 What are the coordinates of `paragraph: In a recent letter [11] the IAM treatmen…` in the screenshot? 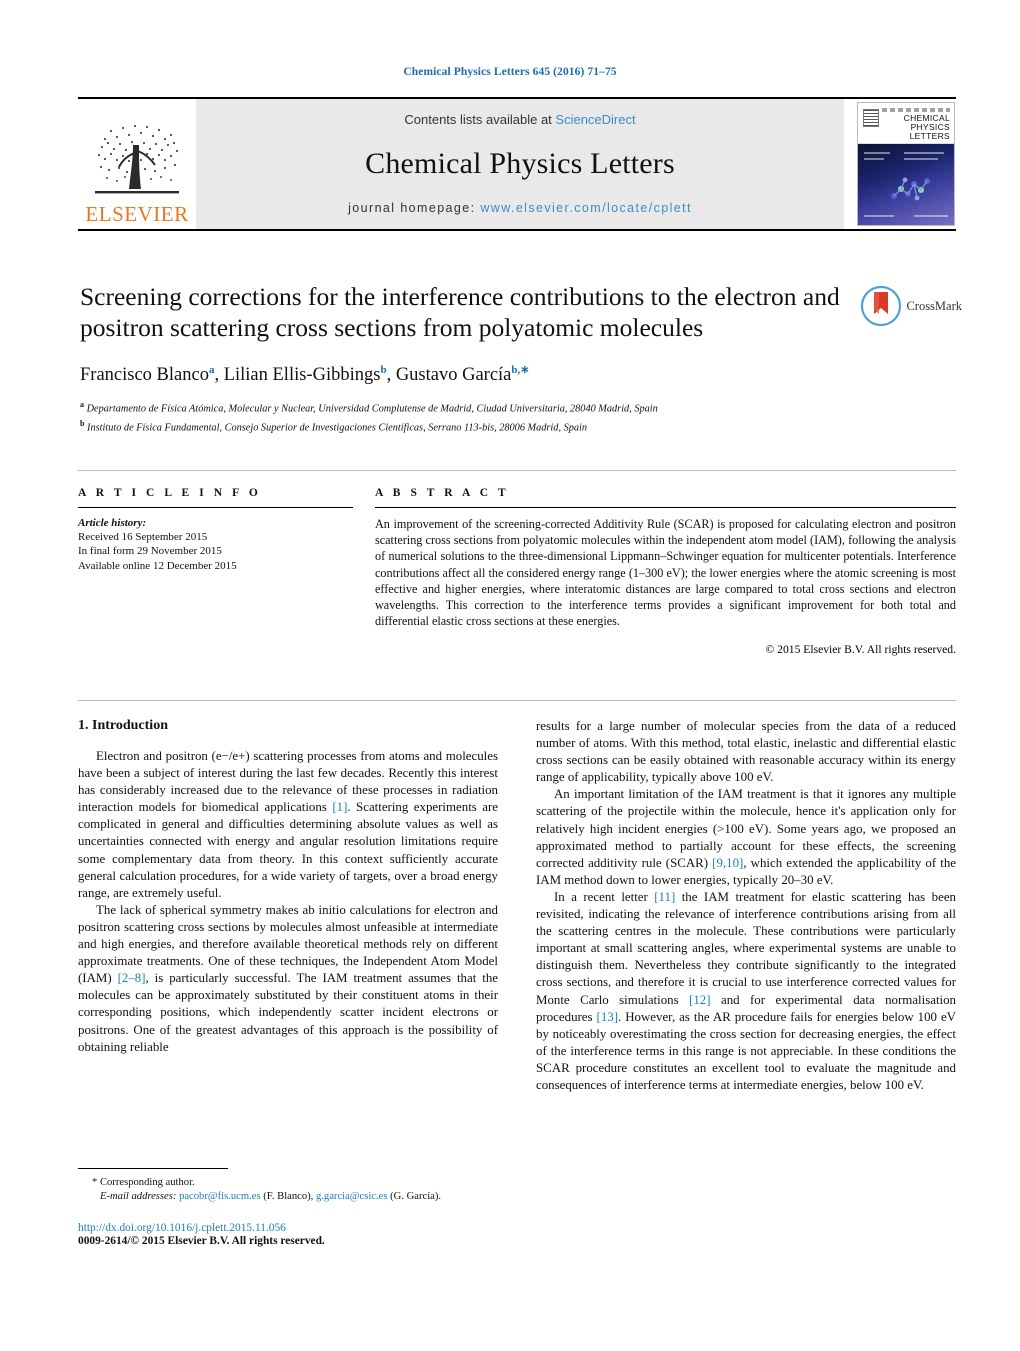 It's located at (746, 990).